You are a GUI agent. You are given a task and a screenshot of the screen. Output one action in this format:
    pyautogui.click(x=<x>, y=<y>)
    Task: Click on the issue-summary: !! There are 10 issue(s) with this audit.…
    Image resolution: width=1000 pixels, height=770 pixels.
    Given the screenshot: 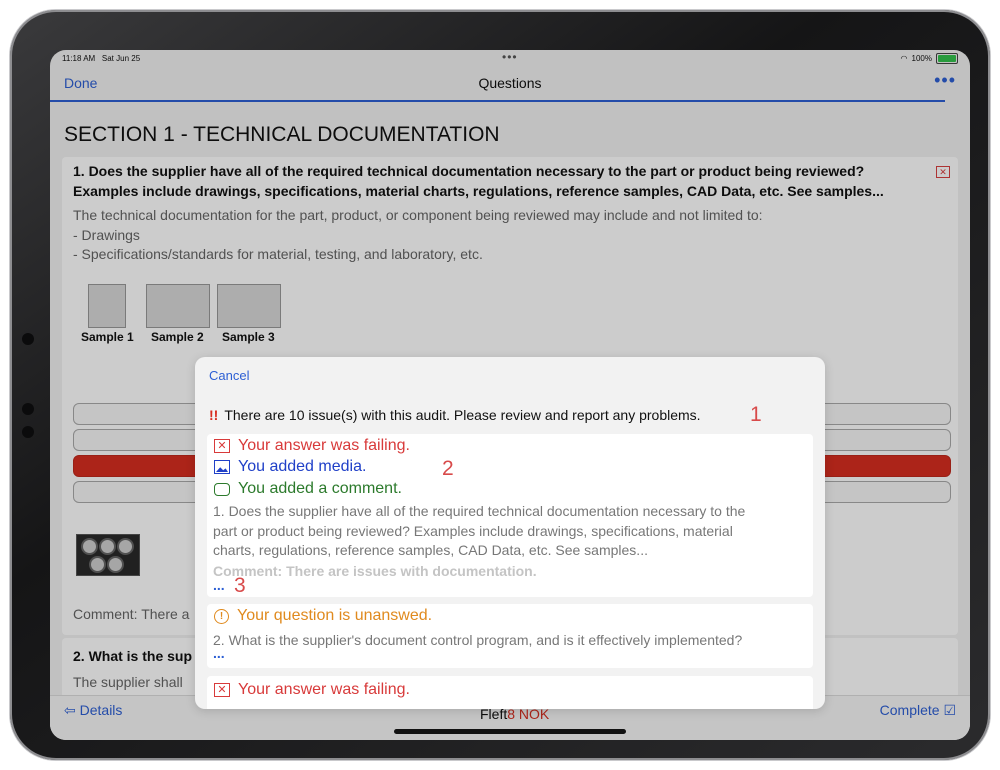 What is the action you would take?
    pyautogui.click(x=455, y=415)
    